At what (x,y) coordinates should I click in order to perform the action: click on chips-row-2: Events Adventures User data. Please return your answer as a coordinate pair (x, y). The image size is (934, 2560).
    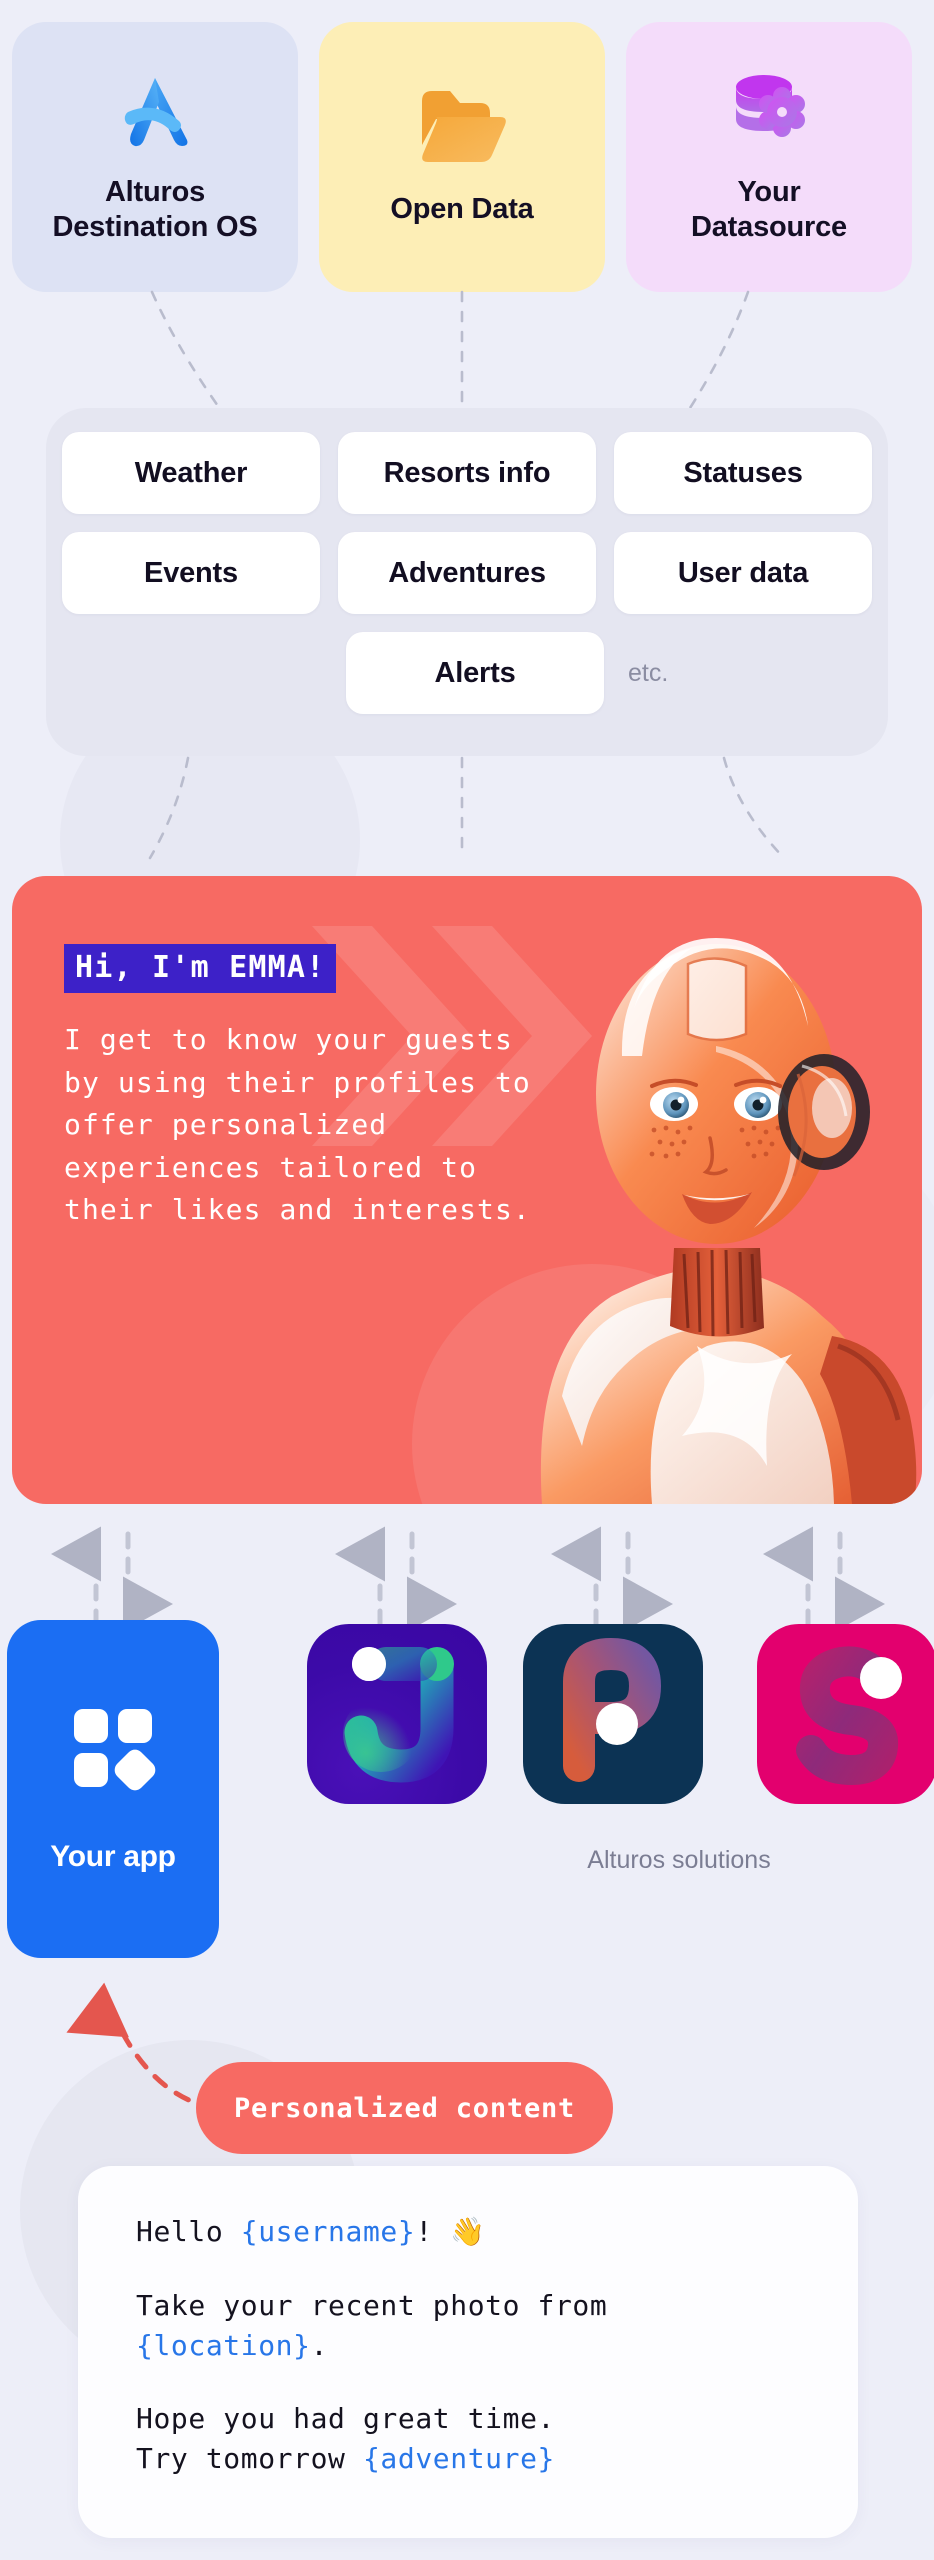
    Looking at the image, I should click on (467, 573).